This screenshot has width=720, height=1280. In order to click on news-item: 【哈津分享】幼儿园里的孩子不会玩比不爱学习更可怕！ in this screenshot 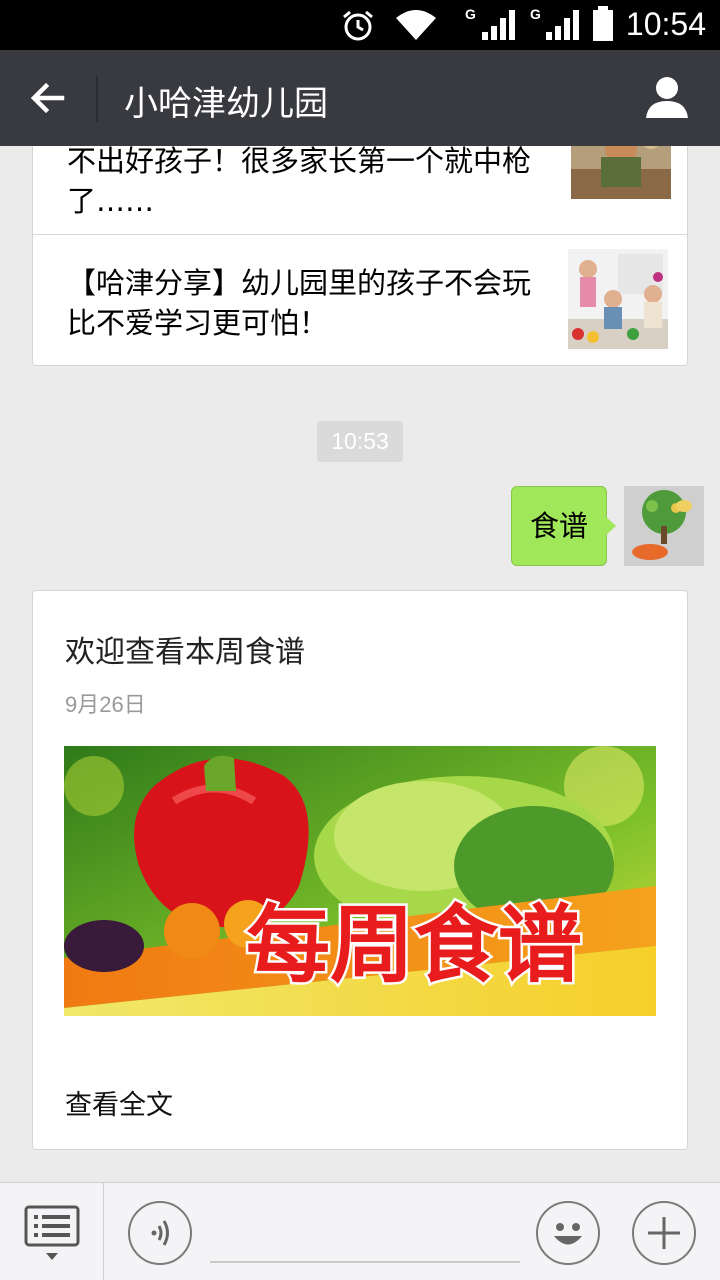, I will do `click(360, 300)`.